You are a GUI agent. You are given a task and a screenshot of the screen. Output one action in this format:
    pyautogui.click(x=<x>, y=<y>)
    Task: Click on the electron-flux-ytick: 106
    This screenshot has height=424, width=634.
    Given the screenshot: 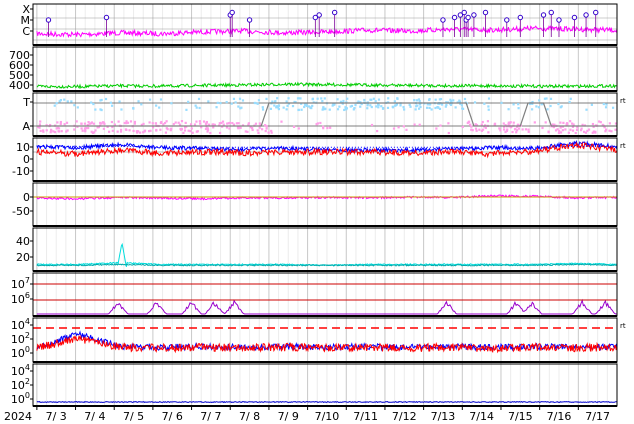 What is the action you would take?
    pyautogui.click(x=20, y=298)
    